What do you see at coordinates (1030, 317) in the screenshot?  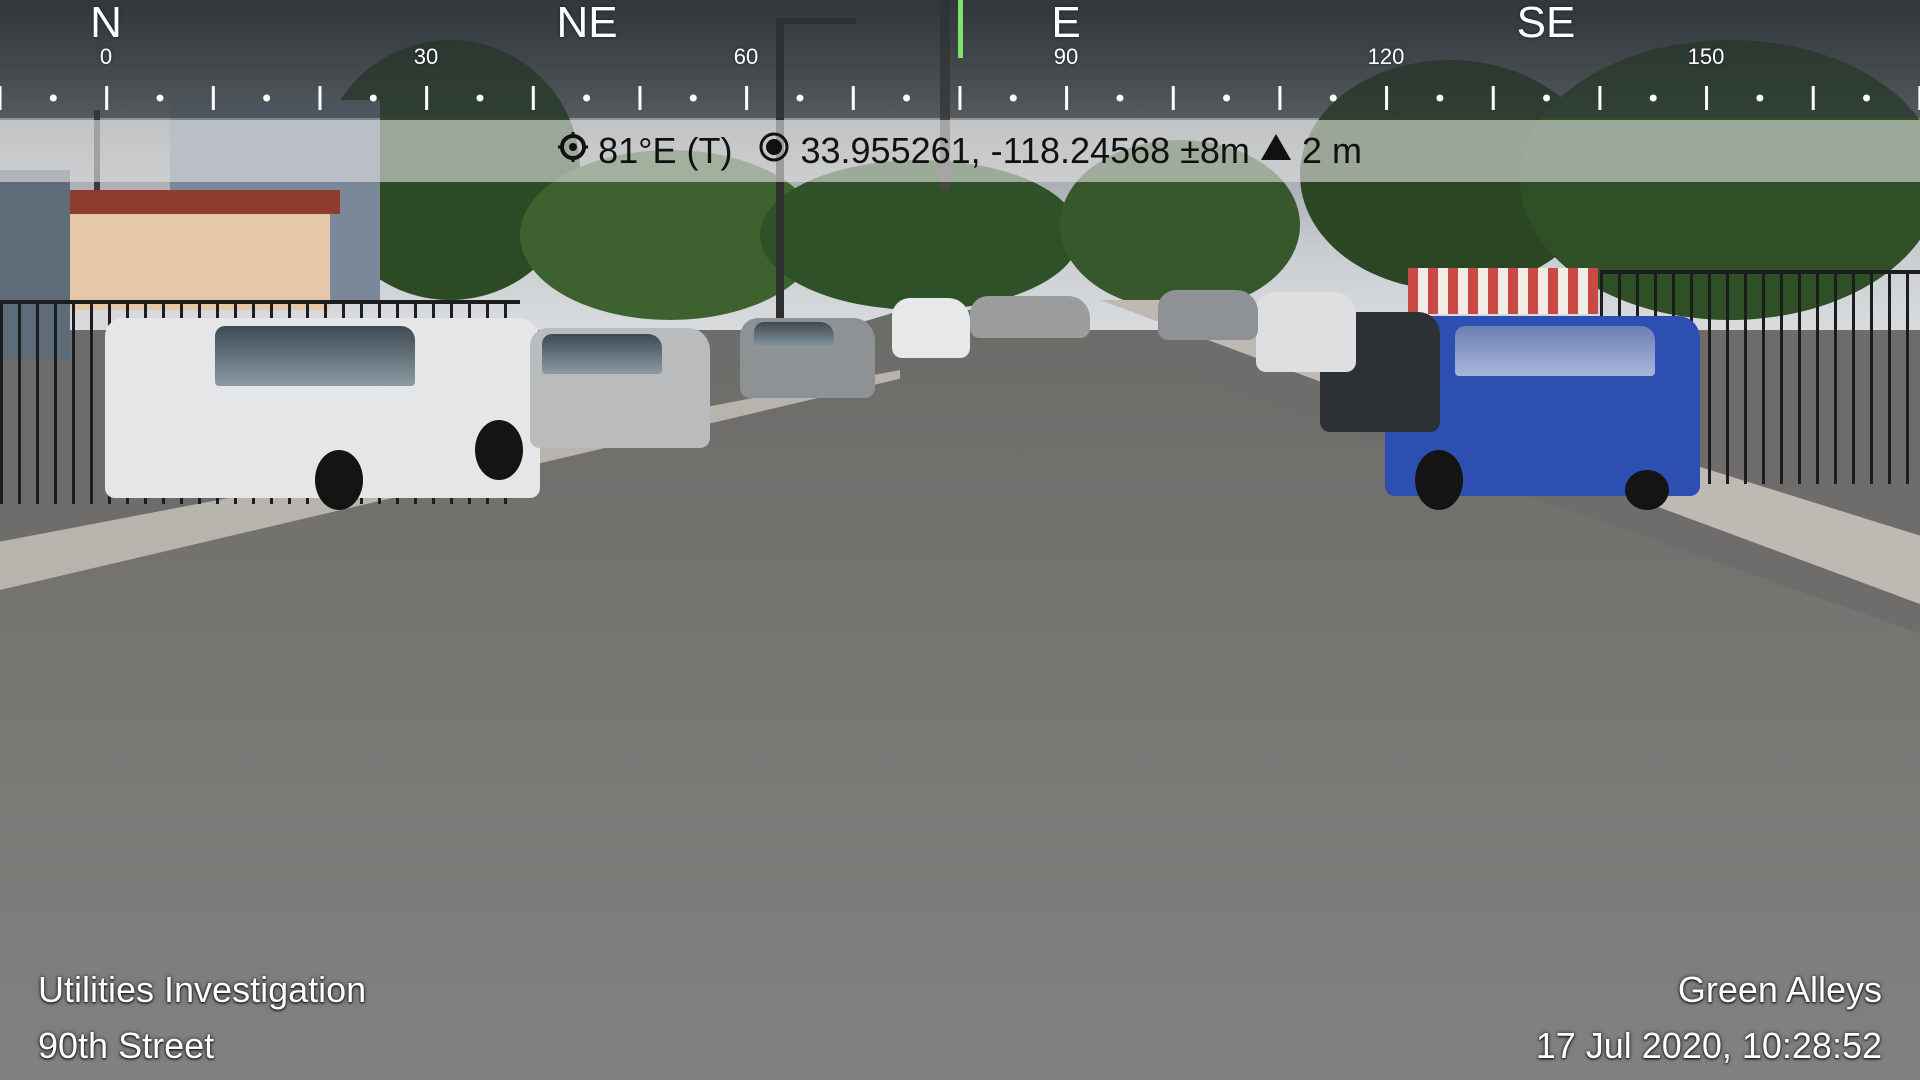 I see `distant-cars-left` at bounding box center [1030, 317].